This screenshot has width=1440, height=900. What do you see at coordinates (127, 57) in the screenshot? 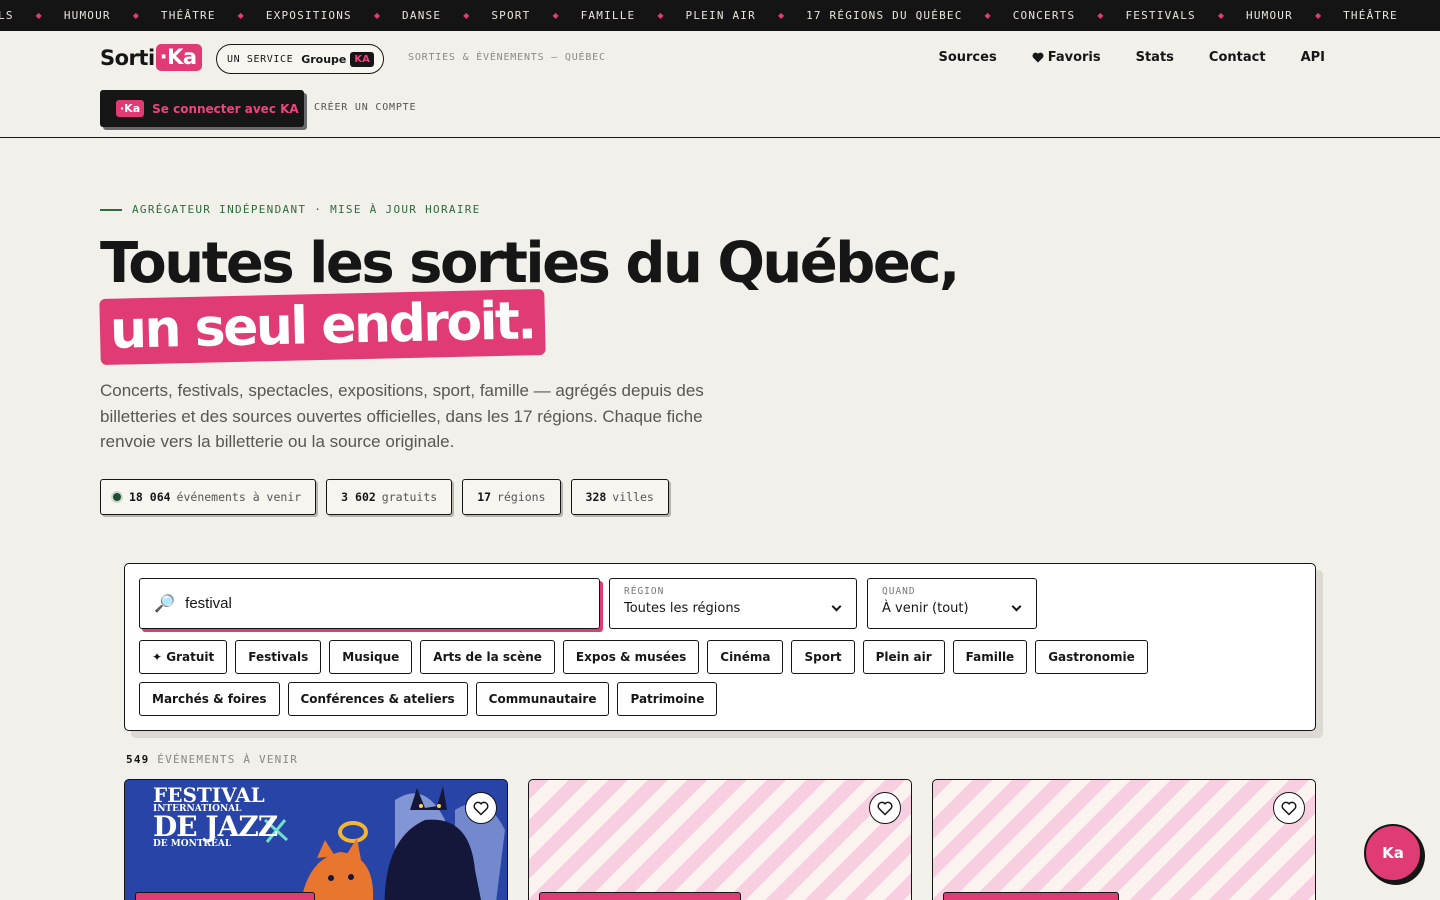
I see `logo-text: Sorti` at bounding box center [127, 57].